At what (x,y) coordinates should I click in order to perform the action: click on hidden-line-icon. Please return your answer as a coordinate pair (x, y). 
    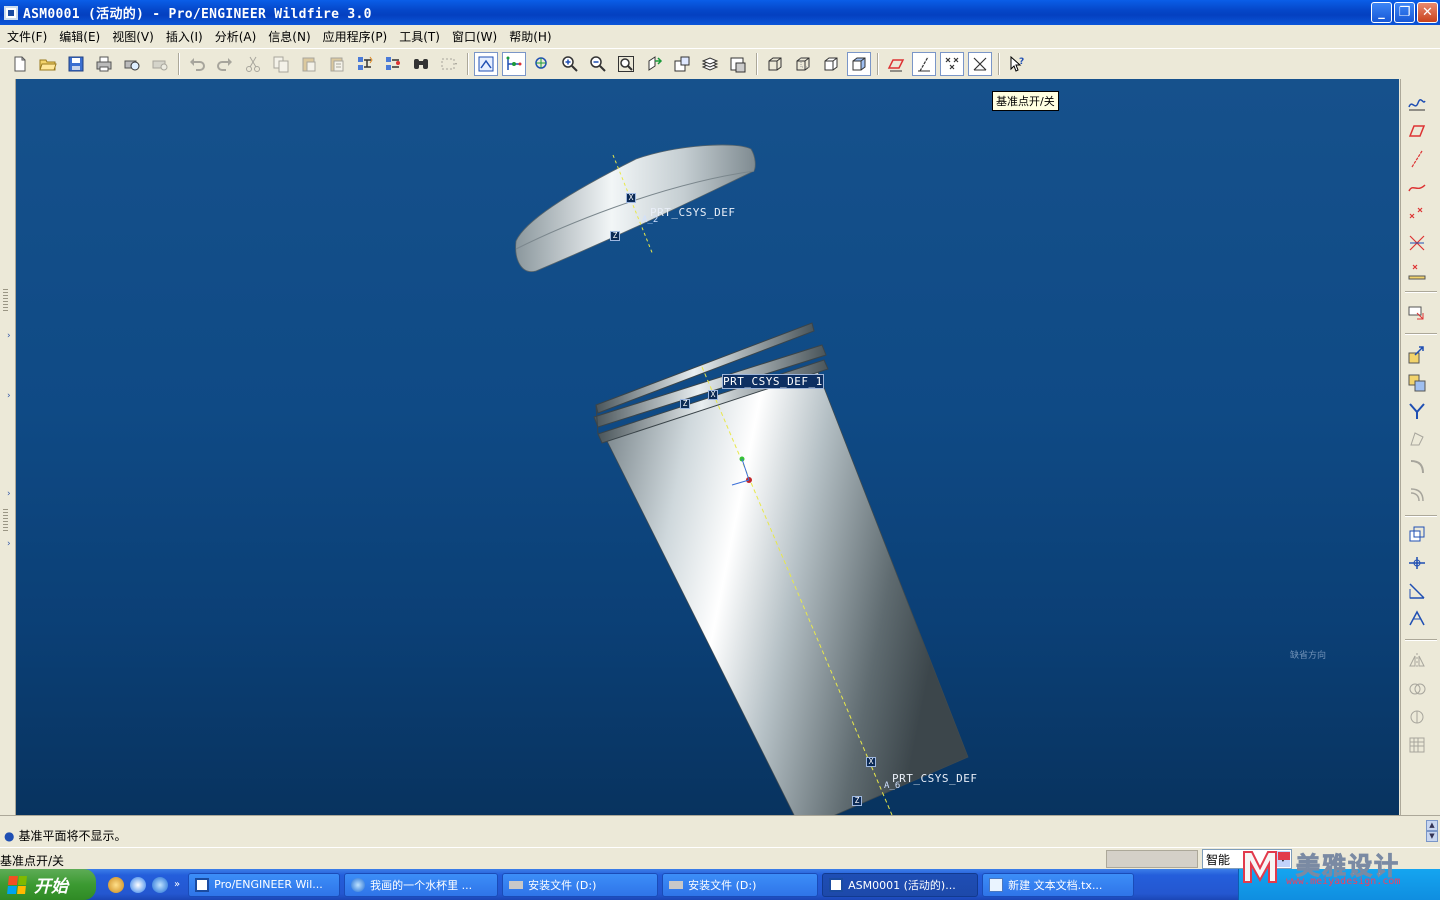
    Looking at the image, I should click on (803, 64).